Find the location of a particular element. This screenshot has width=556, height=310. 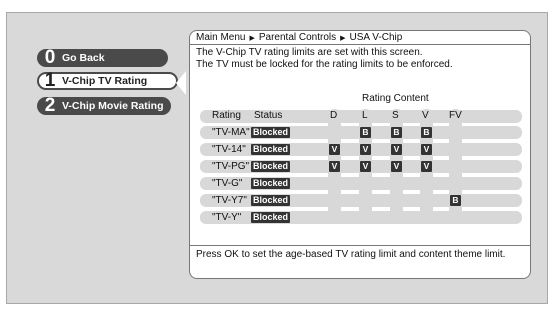

header-l: L is located at coordinates (365, 115).